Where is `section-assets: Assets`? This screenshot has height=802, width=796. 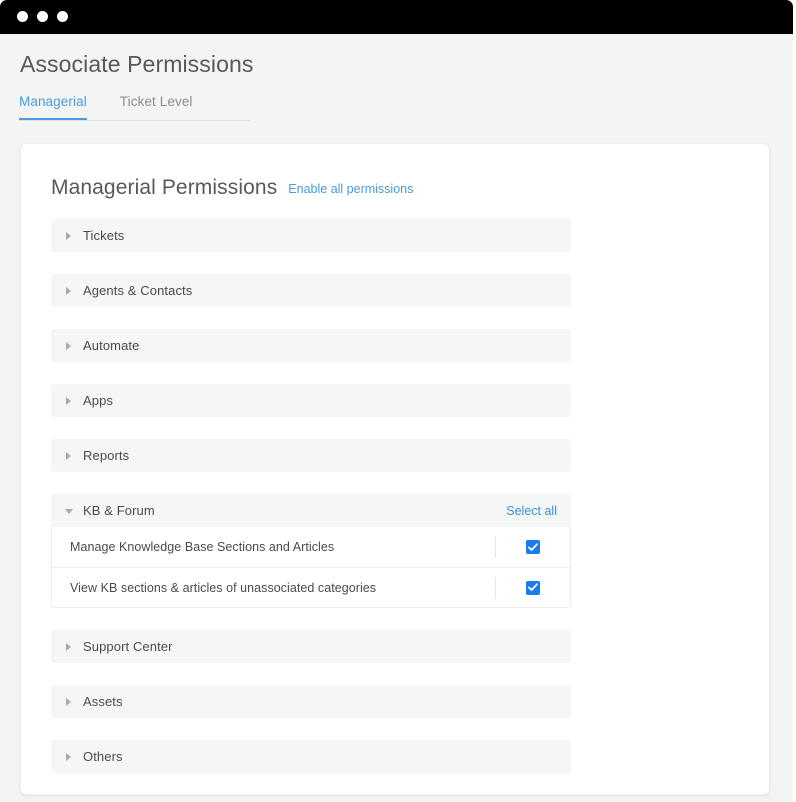
section-assets: Assets is located at coordinates (311, 701).